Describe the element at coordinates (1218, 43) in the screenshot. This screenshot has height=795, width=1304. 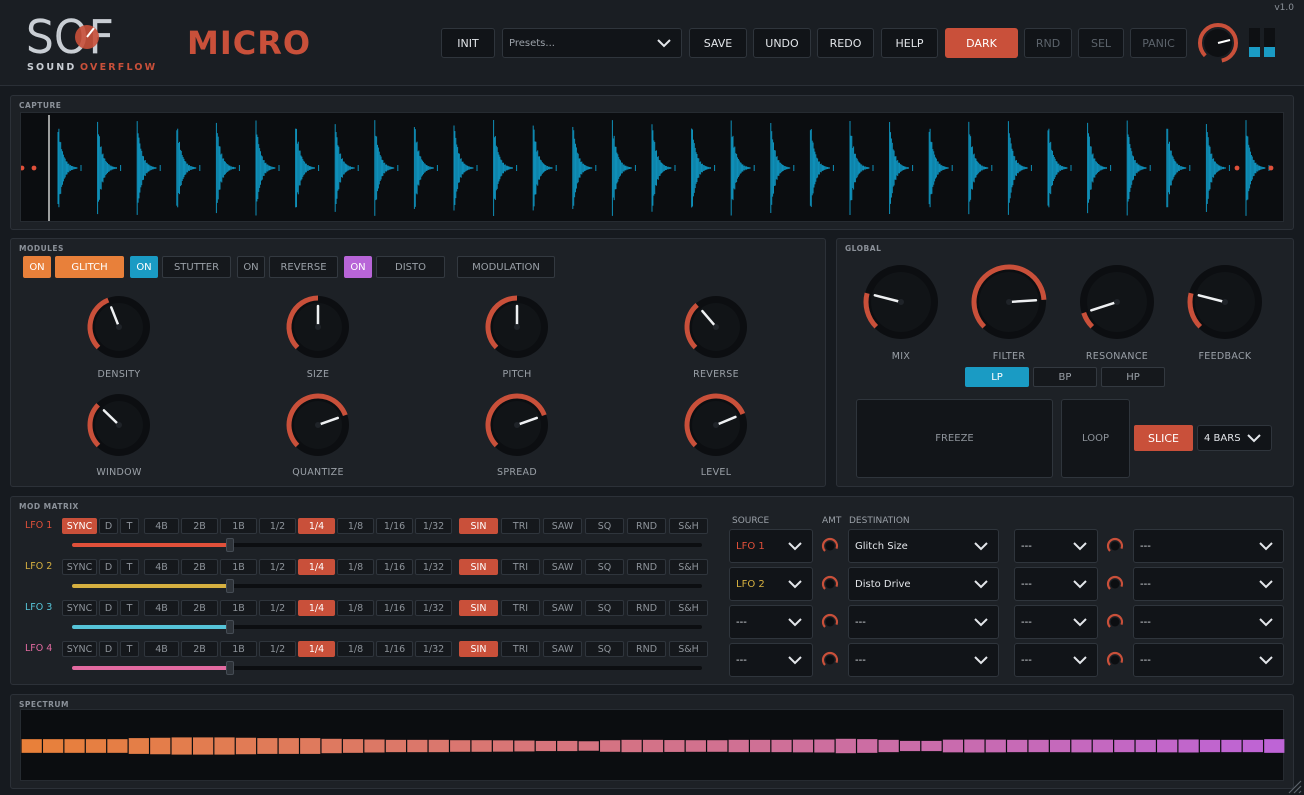
I see `output-gain-knob` at that location.